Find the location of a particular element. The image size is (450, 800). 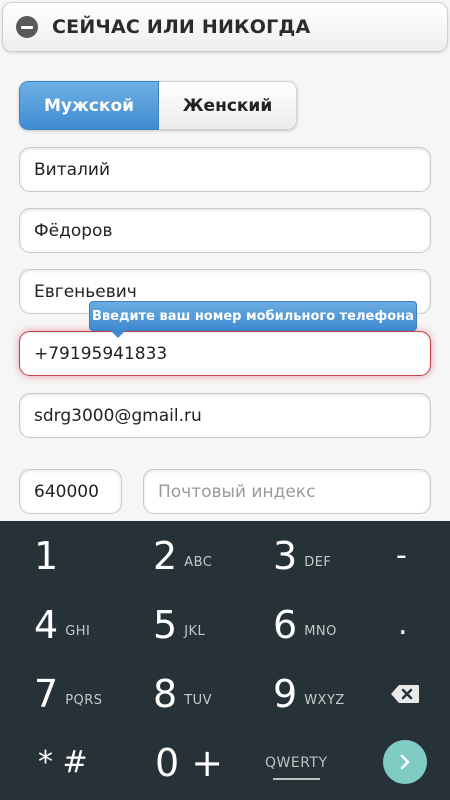

key-symbol: . is located at coordinates (403, 624).